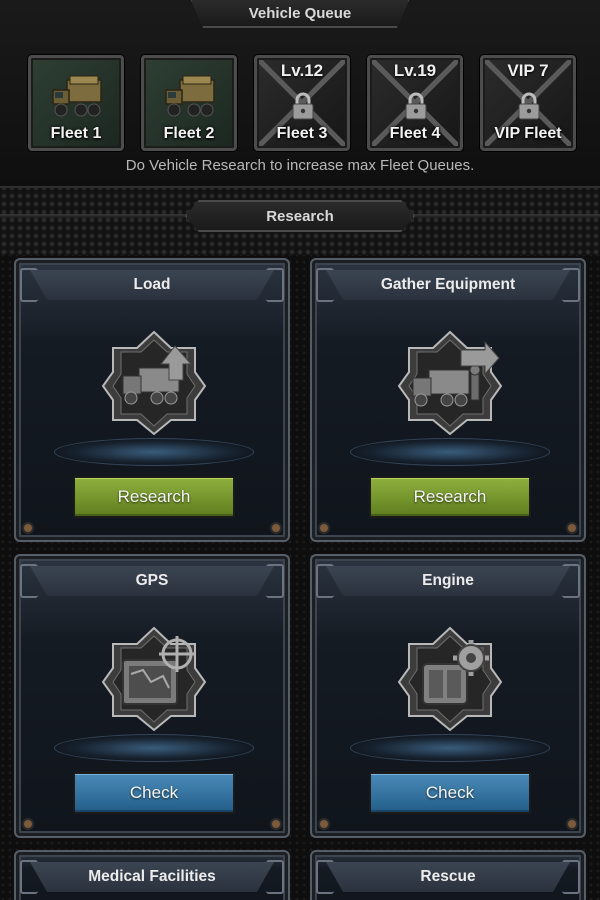  What do you see at coordinates (152, 581) in the screenshot?
I see `card-title: GPS` at bounding box center [152, 581].